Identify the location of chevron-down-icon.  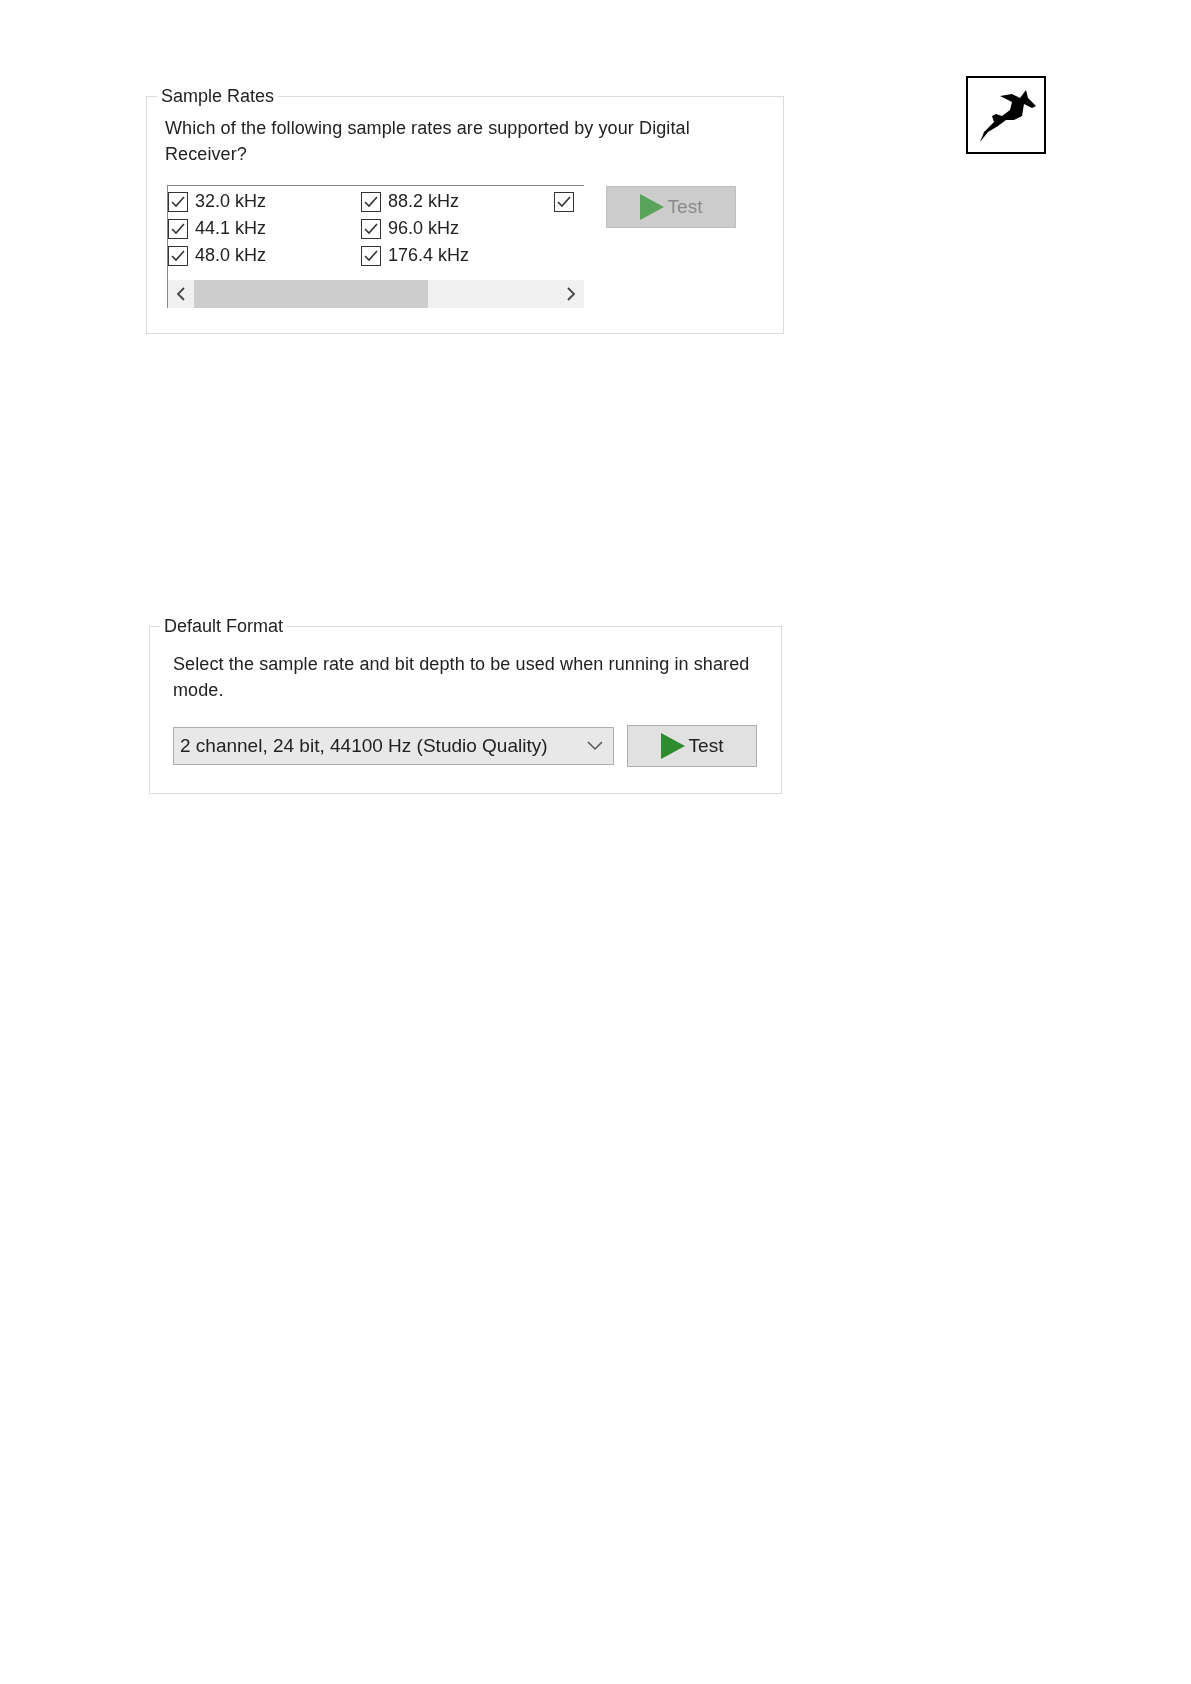
(595, 746).